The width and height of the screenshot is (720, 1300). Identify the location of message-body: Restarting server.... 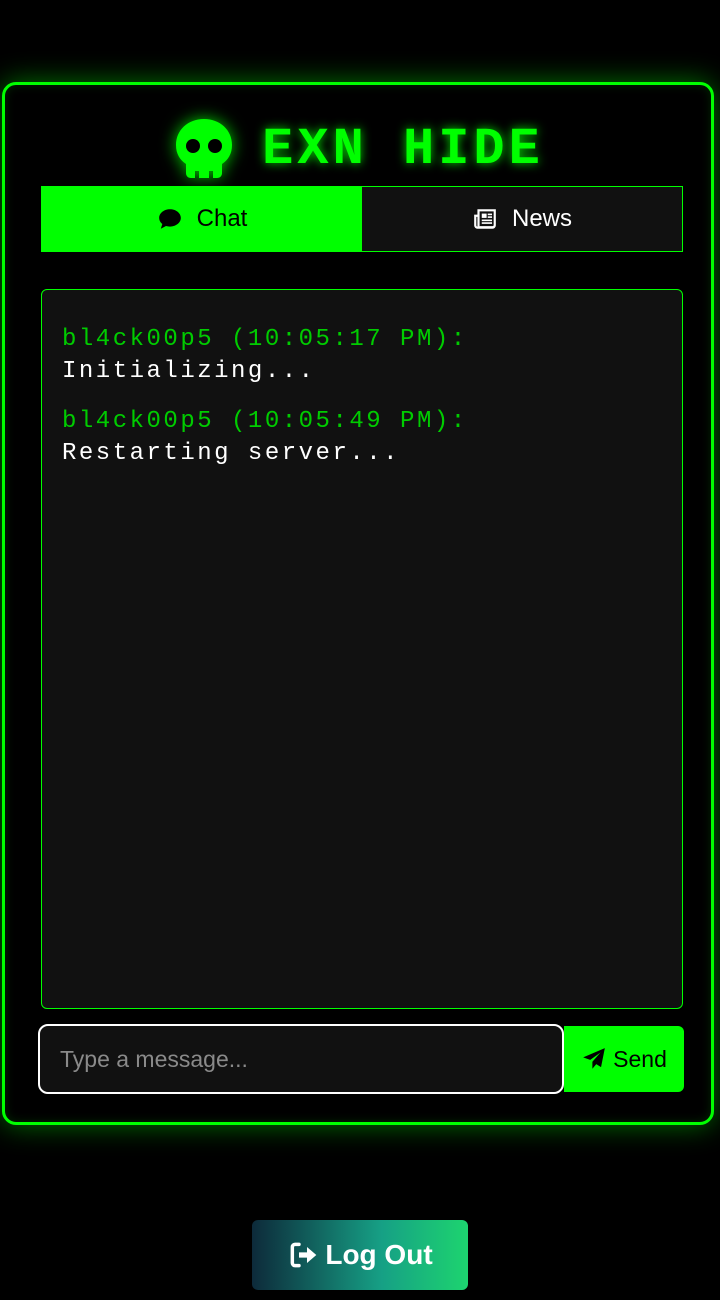
(231, 453).